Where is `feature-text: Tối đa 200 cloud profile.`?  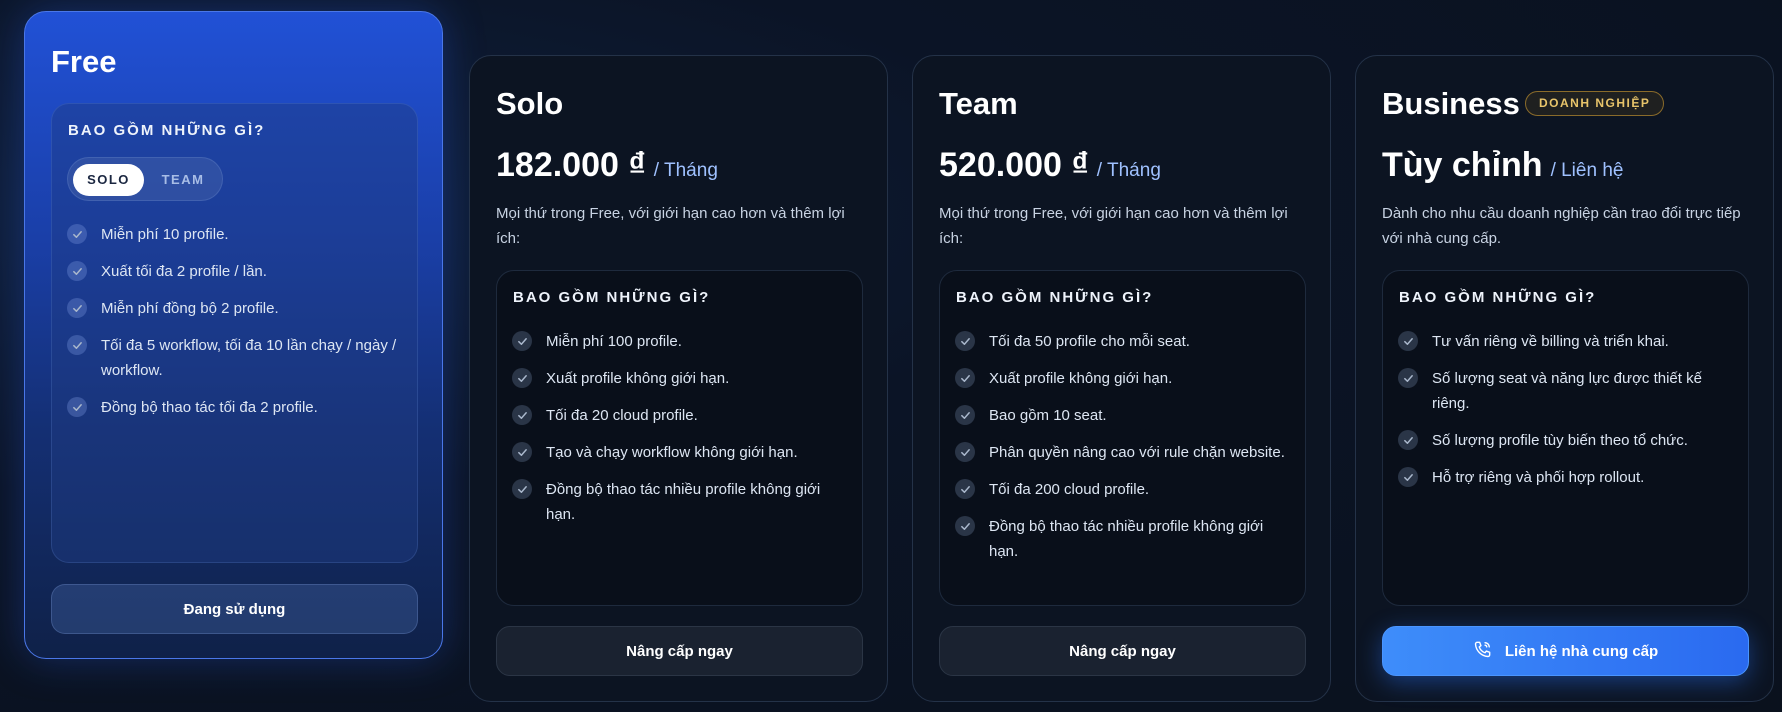 feature-text: Tối đa 200 cloud profile. is located at coordinates (1069, 489).